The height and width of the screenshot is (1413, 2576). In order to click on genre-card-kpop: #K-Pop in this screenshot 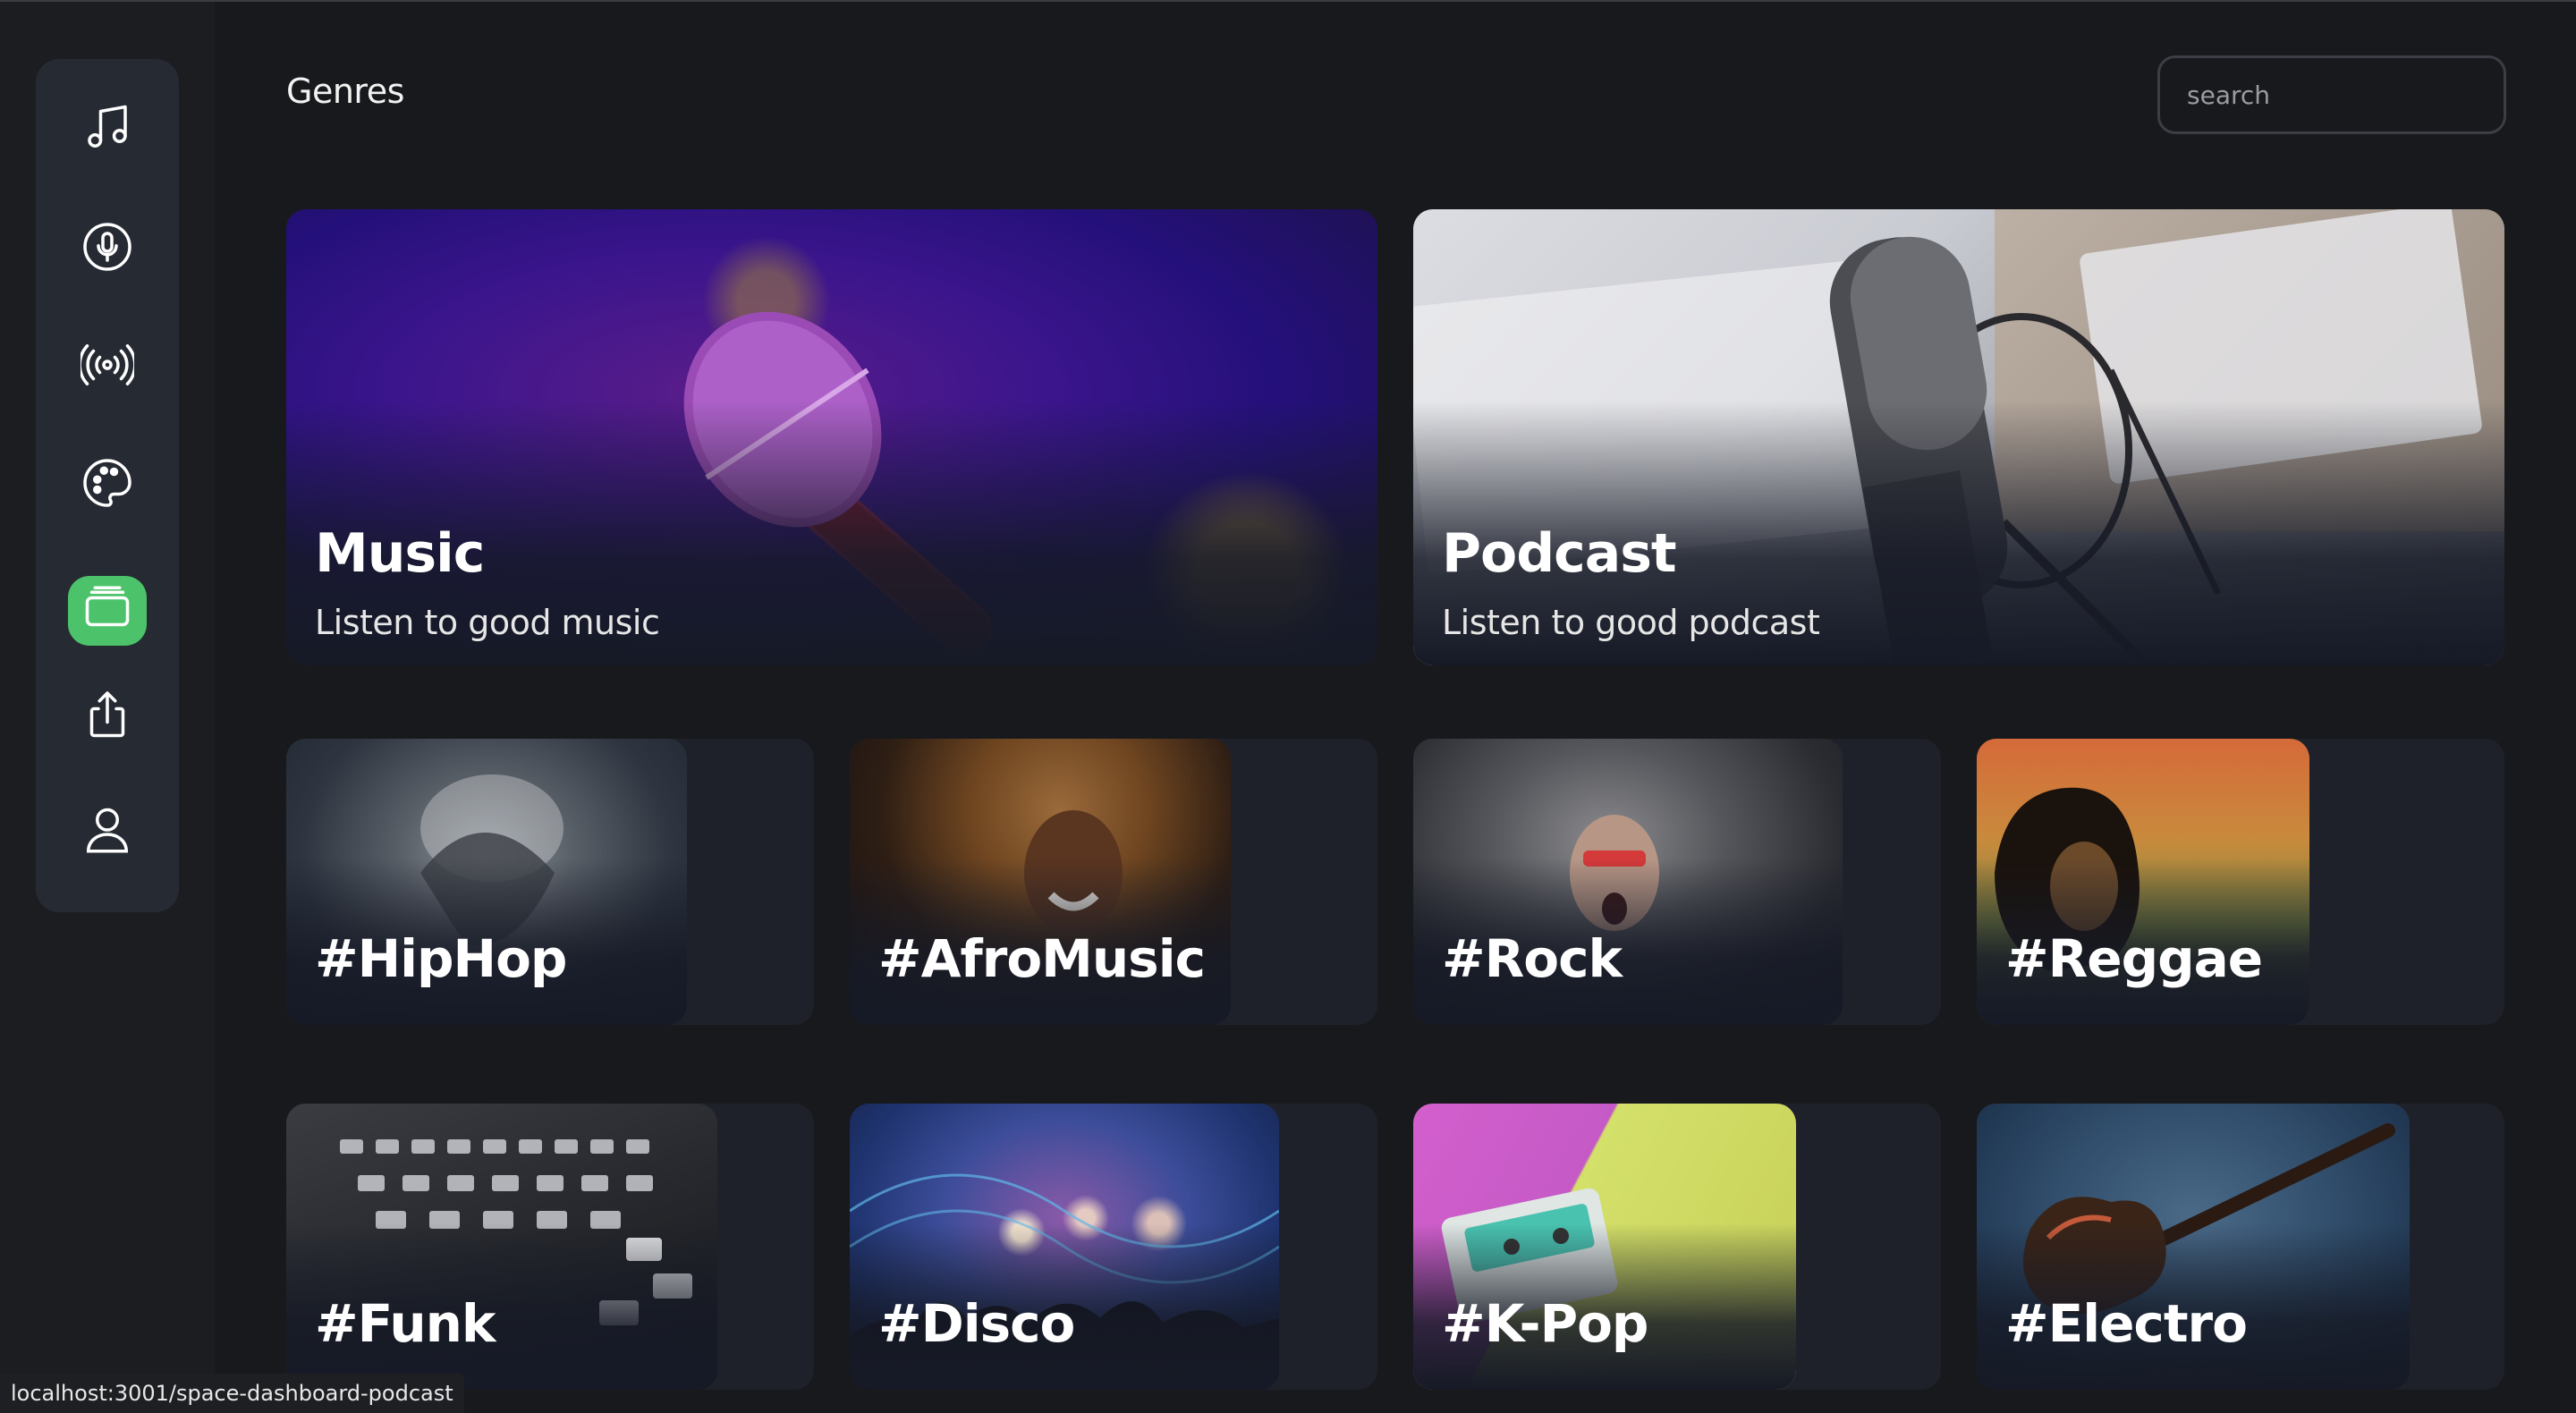, I will do `click(1604, 1247)`.